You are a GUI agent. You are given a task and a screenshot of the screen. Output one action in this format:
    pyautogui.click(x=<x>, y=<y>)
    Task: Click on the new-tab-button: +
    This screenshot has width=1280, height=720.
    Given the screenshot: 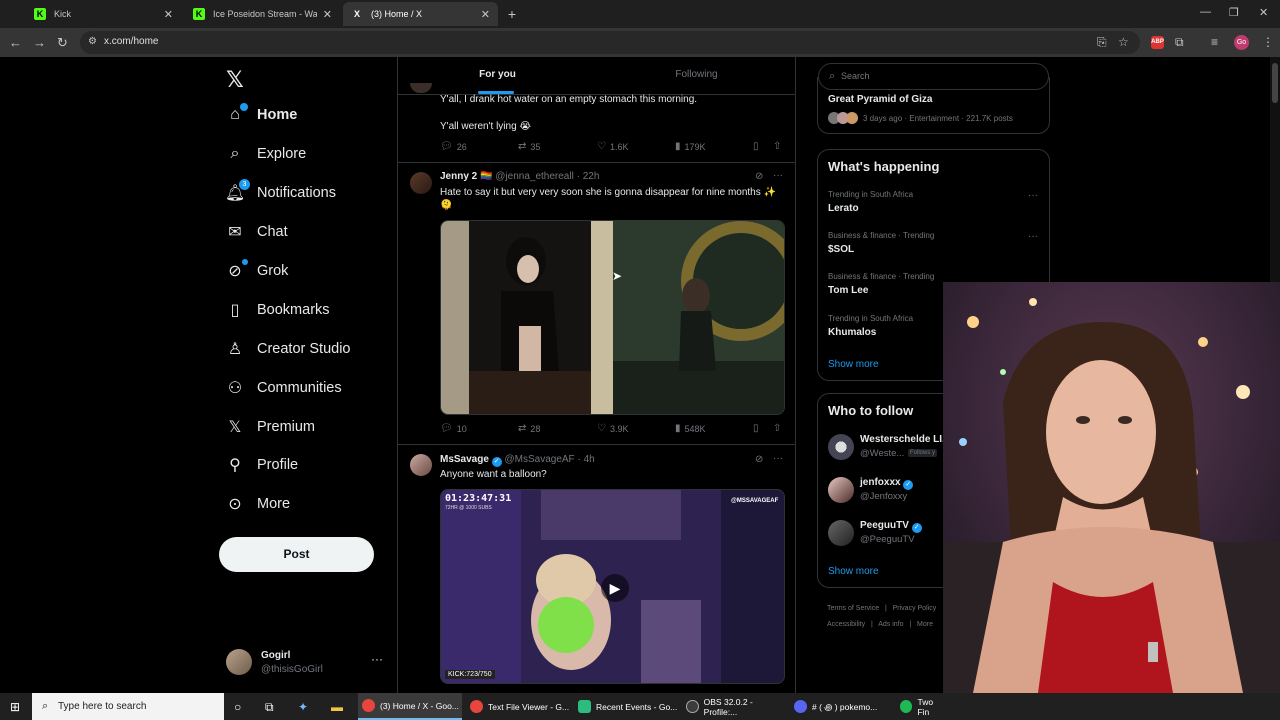 What is the action you would take?
    pyautogui.click(x=512, y=14)
    